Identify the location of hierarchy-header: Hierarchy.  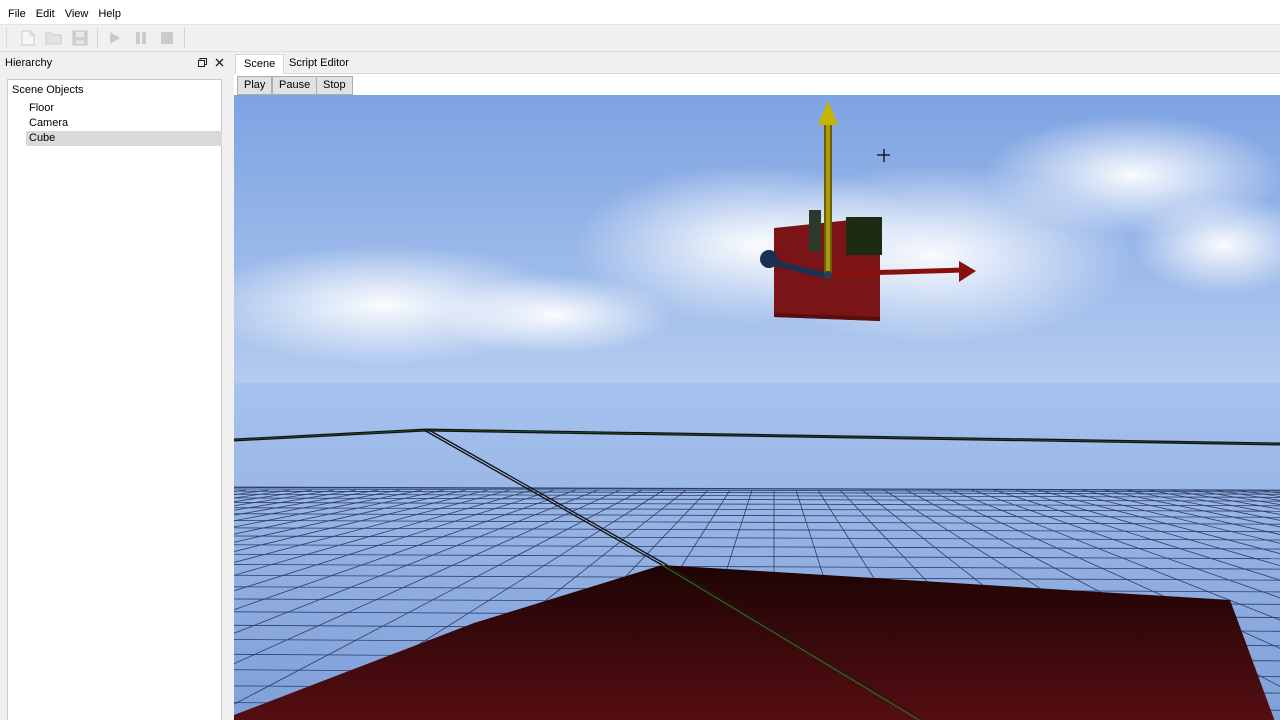
(114, 63).